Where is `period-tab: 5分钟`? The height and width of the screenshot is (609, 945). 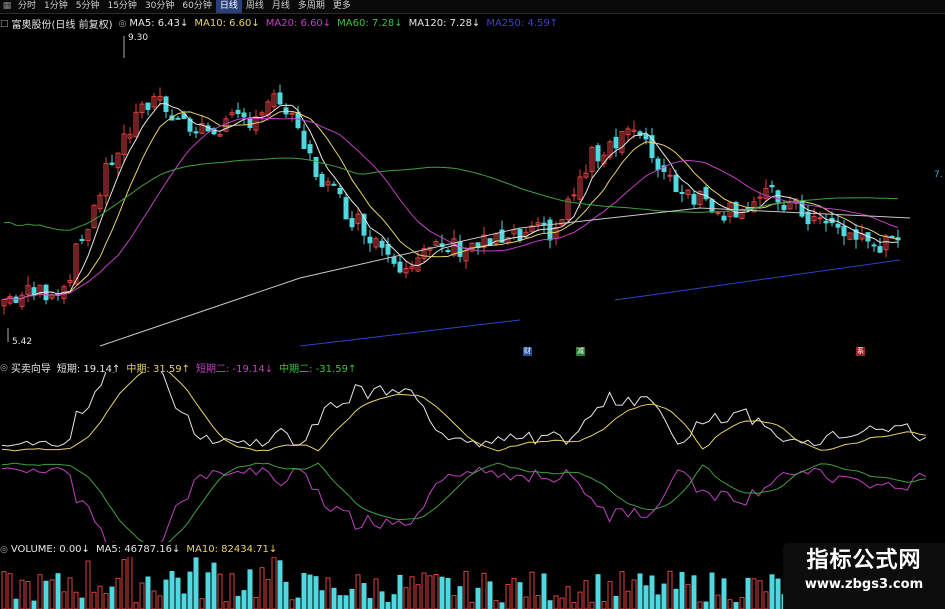 period-tab: 5分钟 is located at coordinates (88, 6).